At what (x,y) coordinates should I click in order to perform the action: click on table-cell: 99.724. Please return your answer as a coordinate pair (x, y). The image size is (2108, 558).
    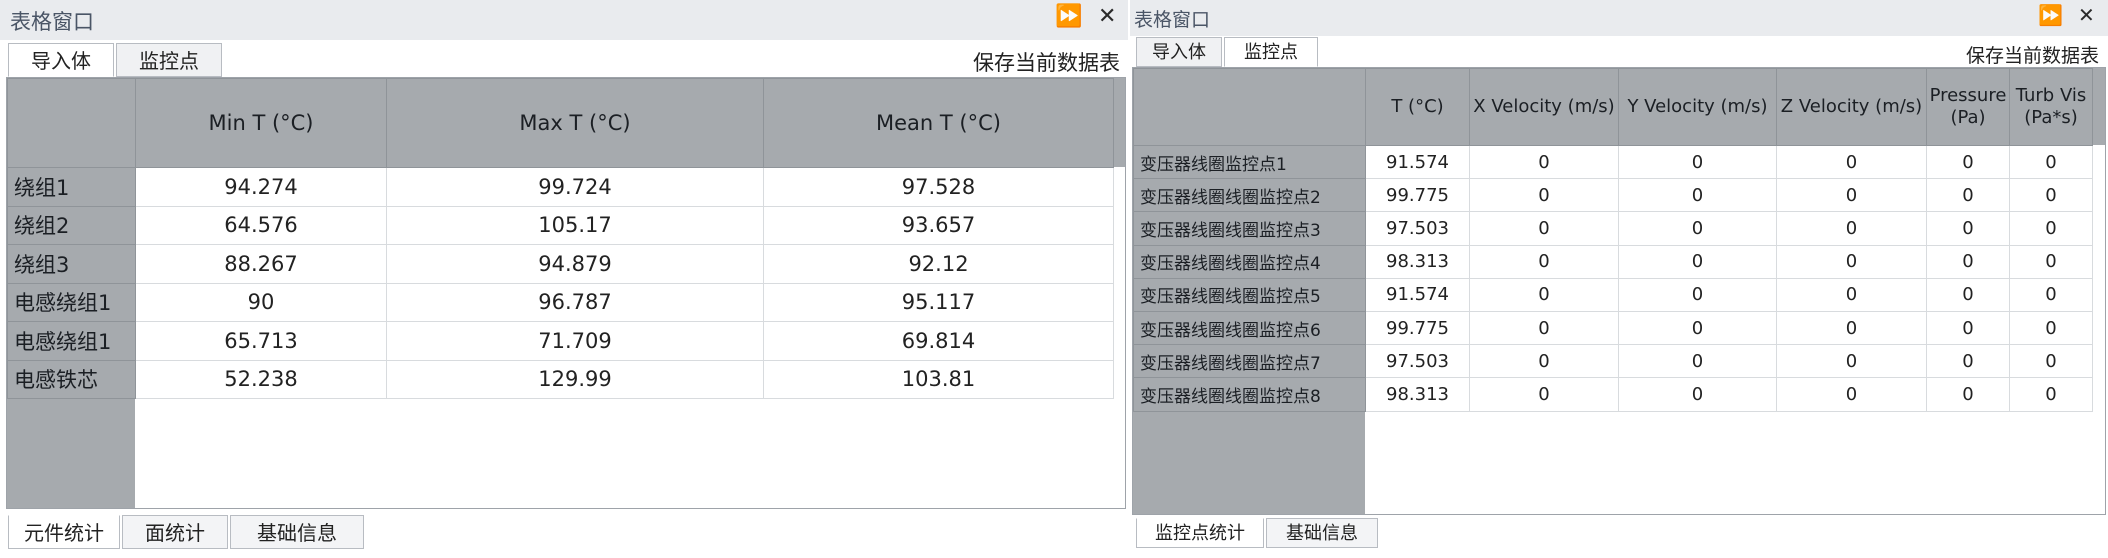
    Looking at the image, I should click on (575, 187).